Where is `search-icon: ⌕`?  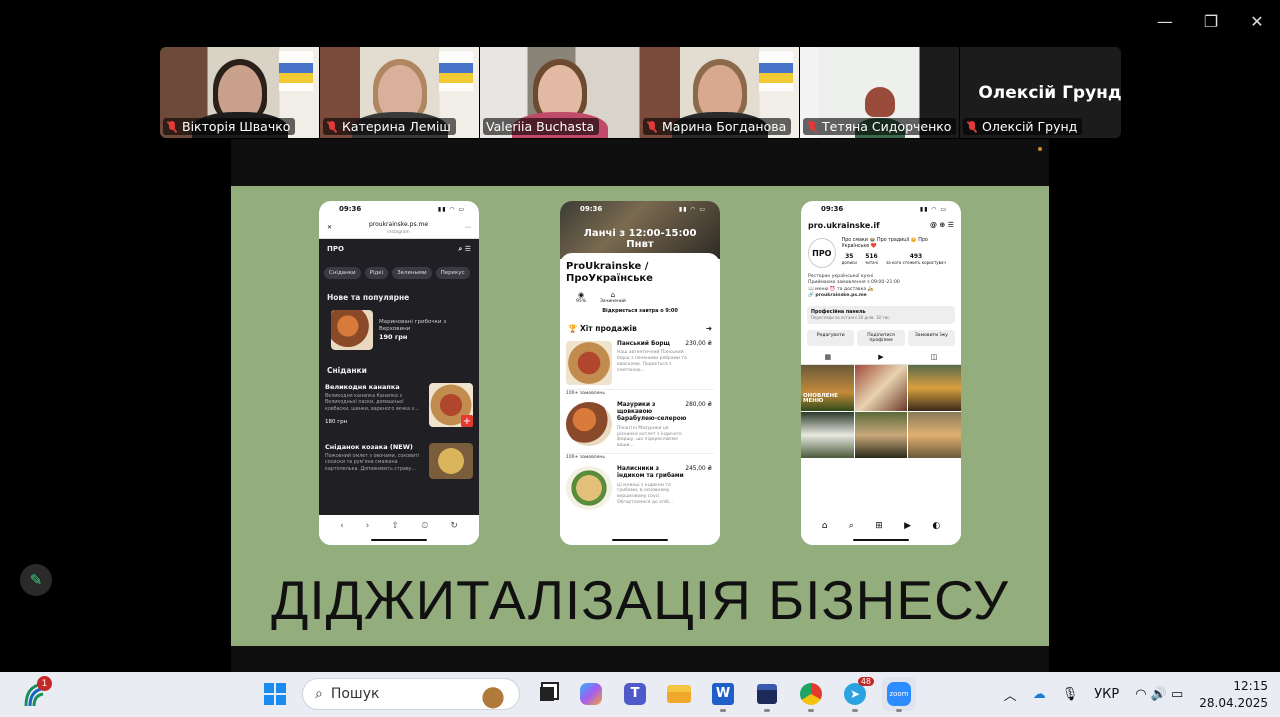 search-icon: ⌕ is located at coordinates (319, 694).